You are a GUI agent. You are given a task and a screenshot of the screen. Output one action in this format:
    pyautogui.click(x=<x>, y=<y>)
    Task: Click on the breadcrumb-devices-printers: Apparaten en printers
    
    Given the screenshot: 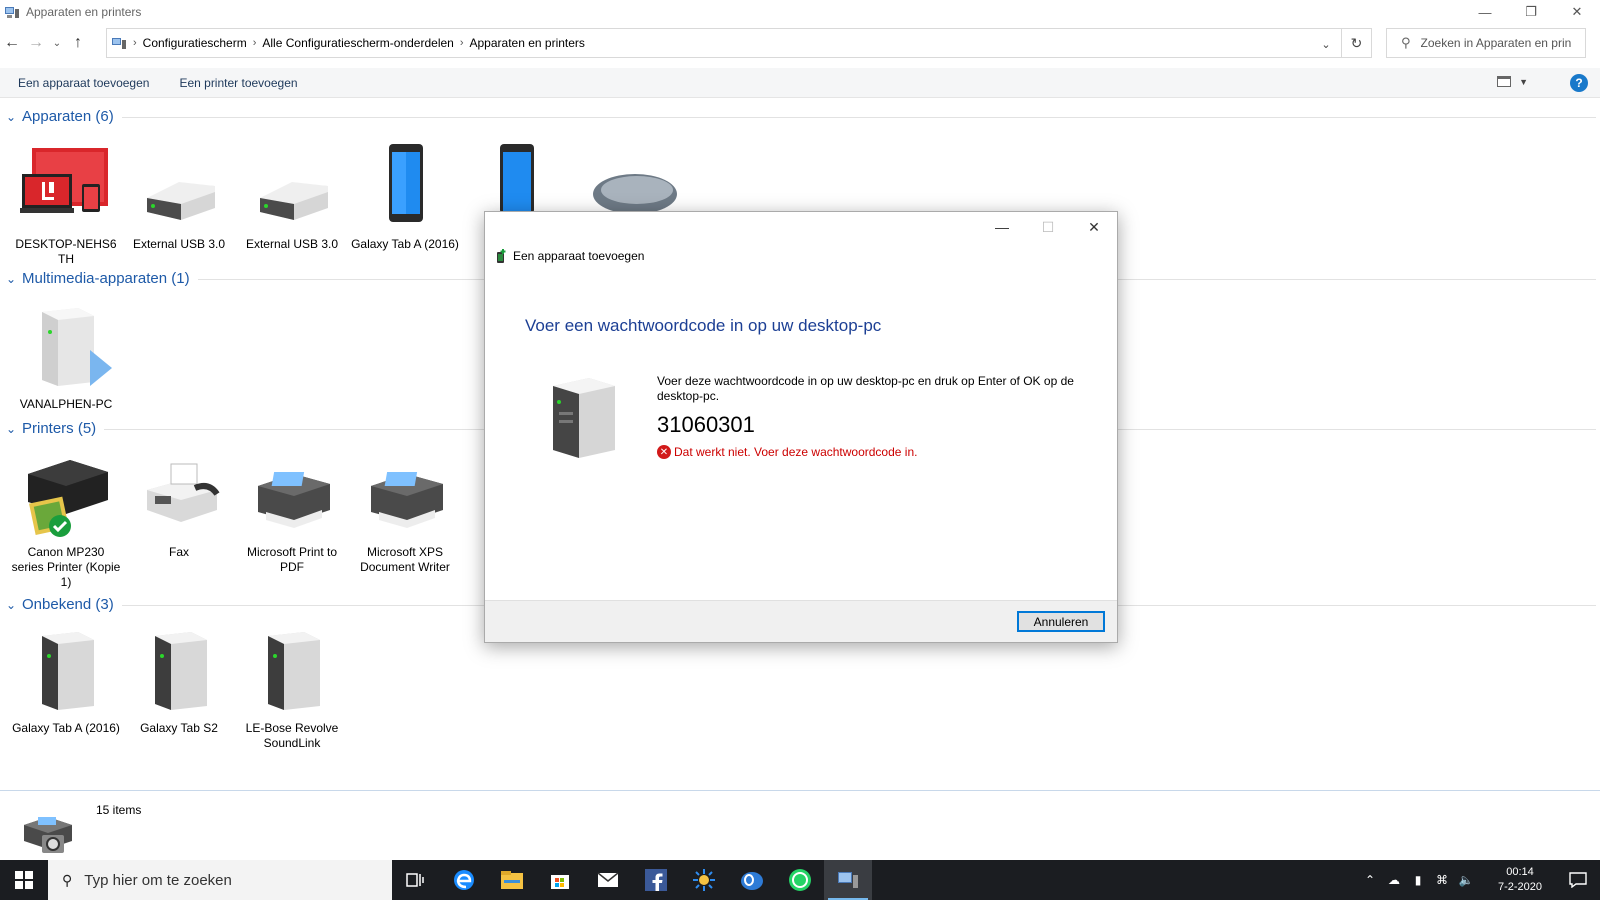 What is the action you would take?
    pyautogui.click(x=527, y=43)
    